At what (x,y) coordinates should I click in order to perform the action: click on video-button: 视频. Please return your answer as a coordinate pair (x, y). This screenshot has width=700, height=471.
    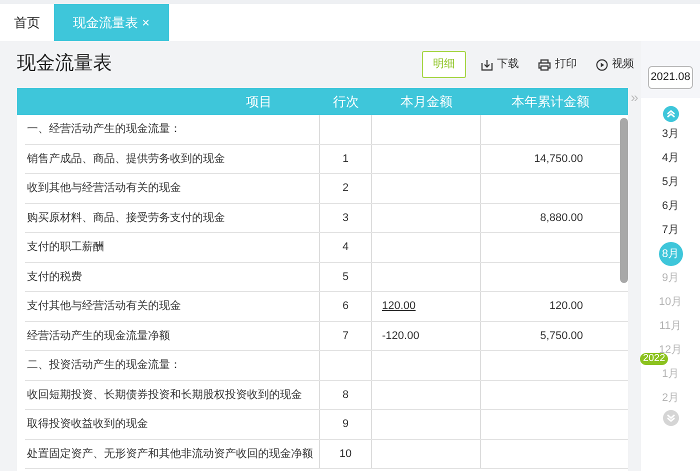
    Looking at the image, I should click on (615, 64).